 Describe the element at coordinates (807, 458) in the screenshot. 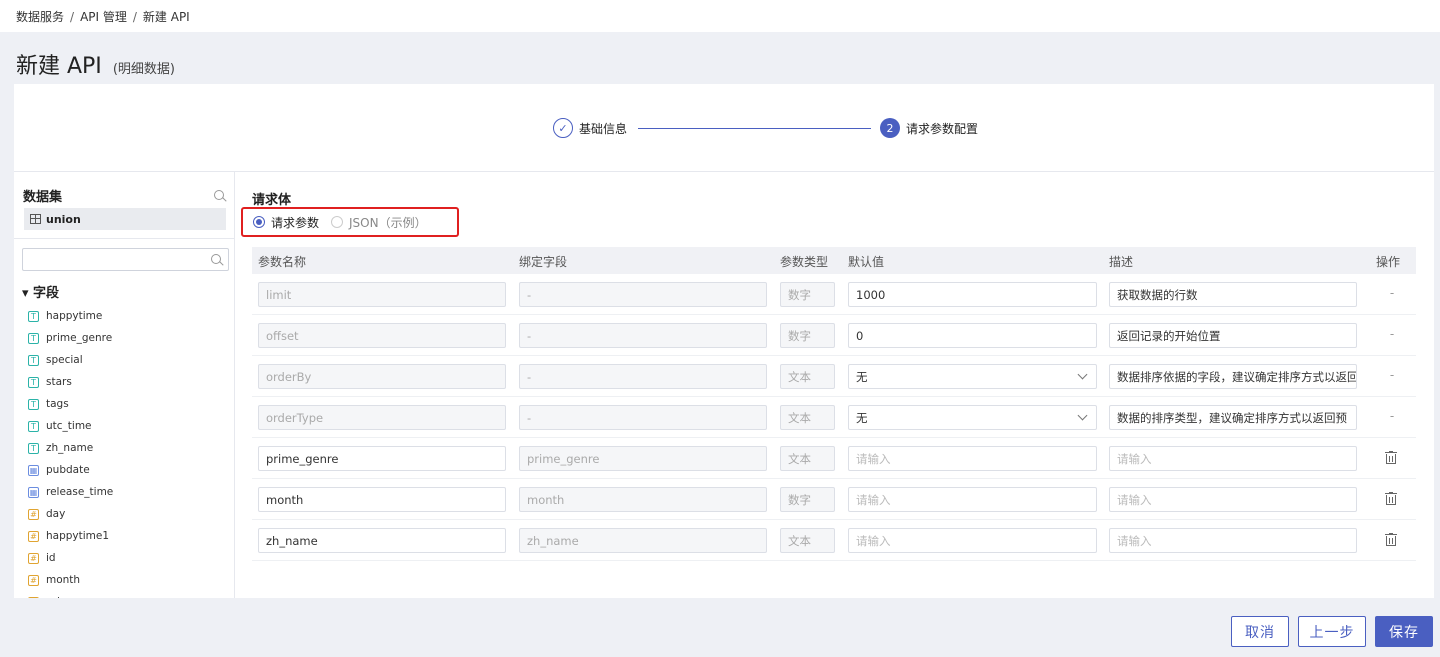

I see `param-type-field: 文本` at that location.